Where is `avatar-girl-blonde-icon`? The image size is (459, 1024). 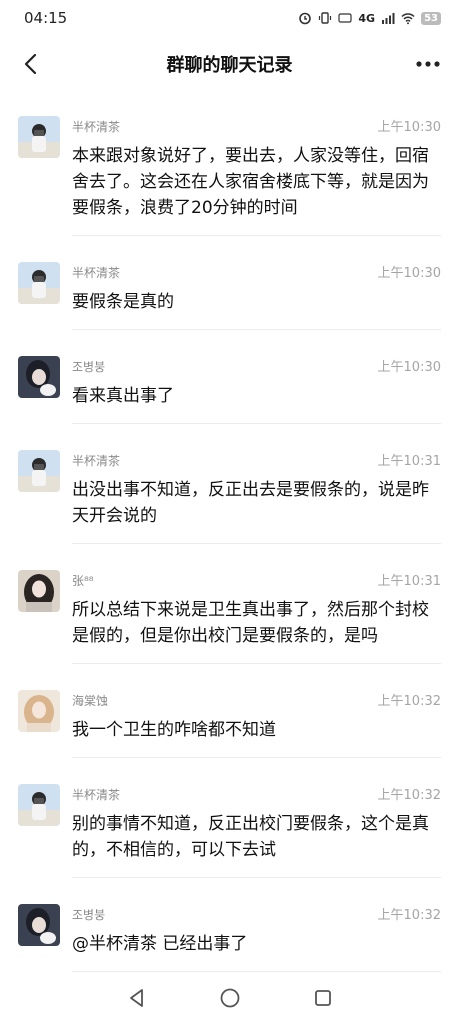
avatar-girl-blonde-icon is located at coordinates (39, 711).